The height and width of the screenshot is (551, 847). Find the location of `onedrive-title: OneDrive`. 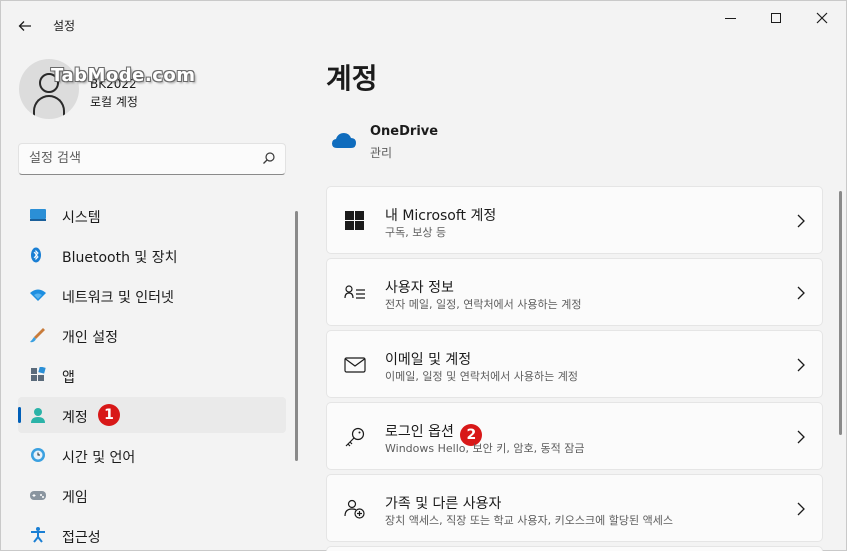

onedrive-title: OneDrive is located at coordinates (404, 131).